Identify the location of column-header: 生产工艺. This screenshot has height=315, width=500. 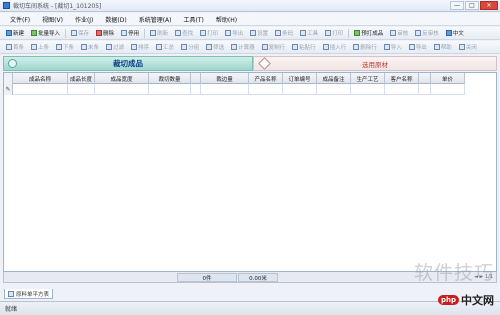
(368, 78).